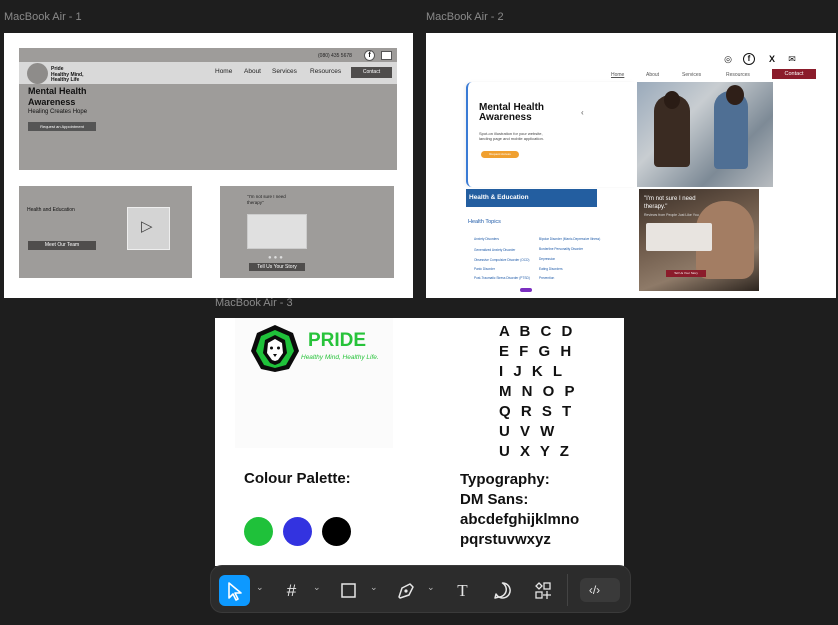  Describe the element at coordinates (147, 226) in the screenshot. I see `play-icon: ▷` at that location.